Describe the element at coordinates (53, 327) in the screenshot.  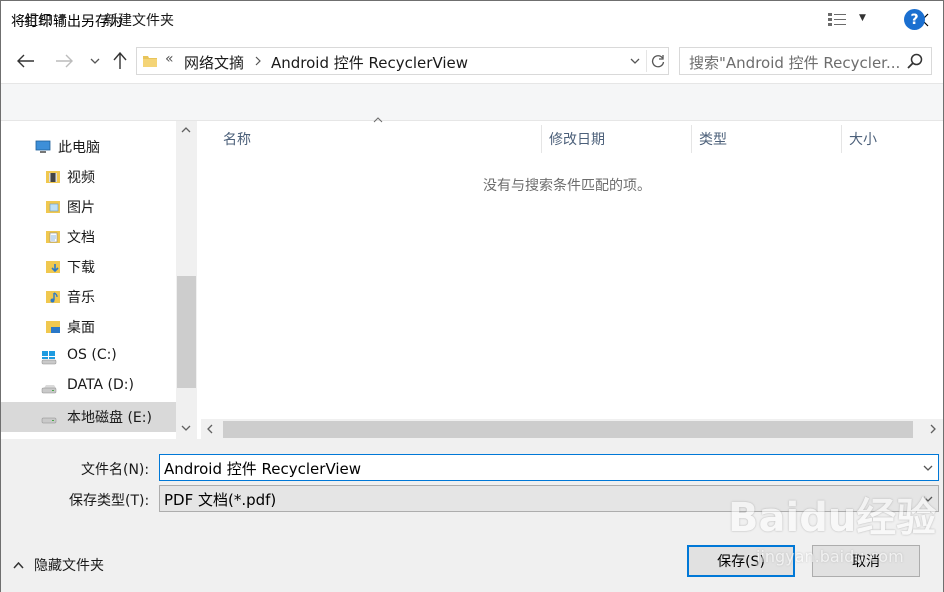
I see `desktop-folder-icon` at that location.